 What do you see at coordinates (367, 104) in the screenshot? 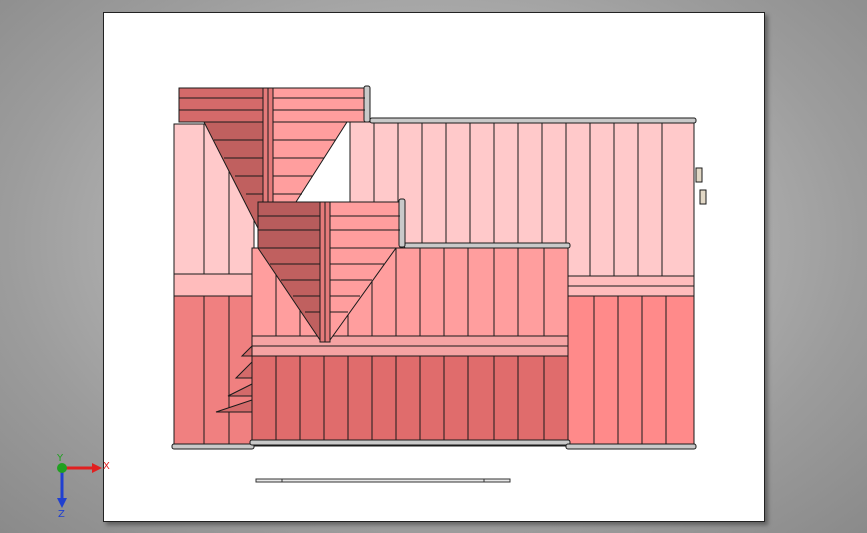
I see `upper-hopper-side-rail` at bounding box center [367, 104].